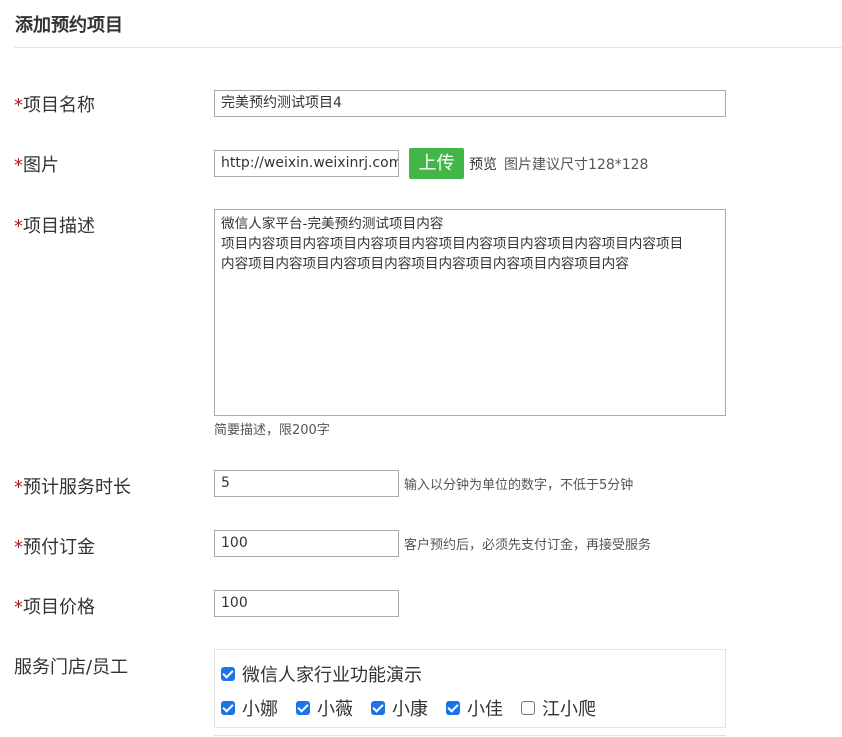  What do you see at coordinates (576, 165) in the screenshot?
I see `image-size-hint: 图片建议尺寸128*128` at bounding box center [576, 165].